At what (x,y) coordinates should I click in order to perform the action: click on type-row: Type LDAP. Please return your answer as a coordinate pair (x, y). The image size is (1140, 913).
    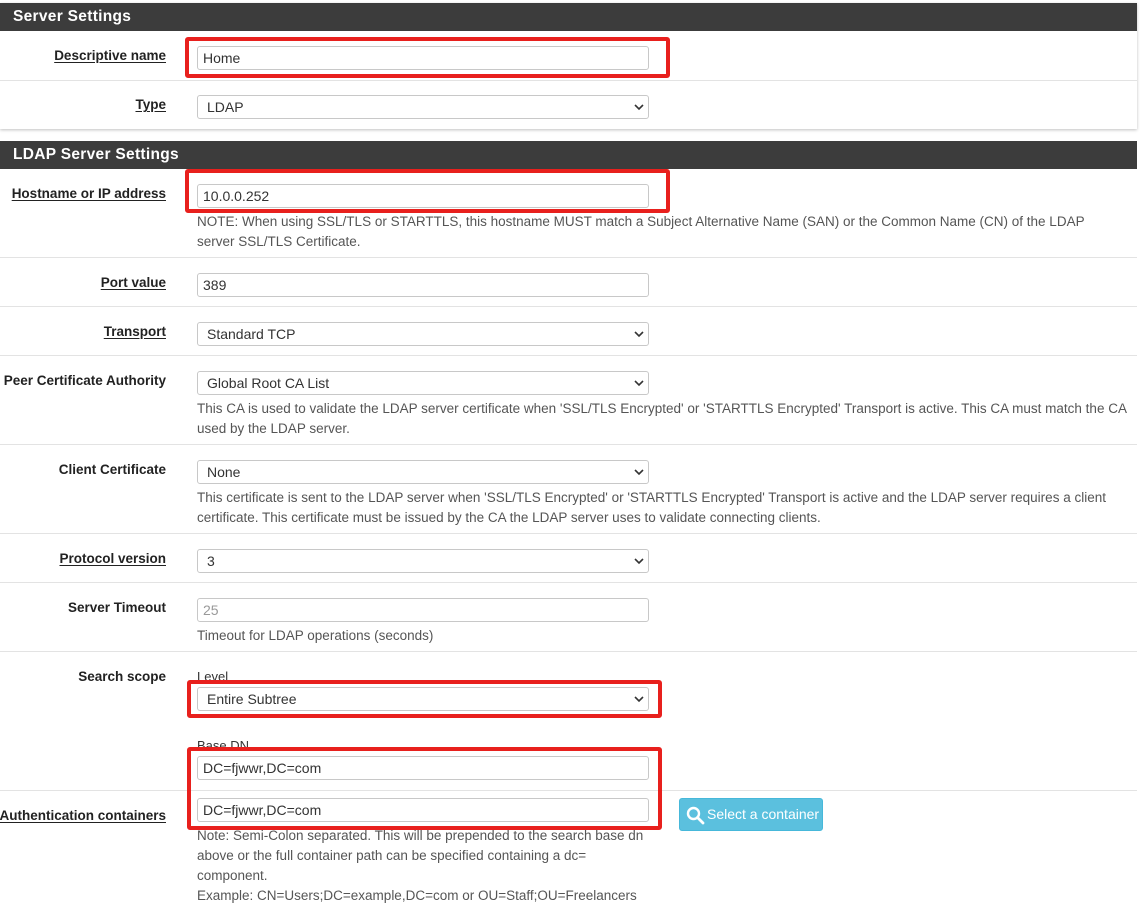
    Looking at the image, I should click on (568, 105).